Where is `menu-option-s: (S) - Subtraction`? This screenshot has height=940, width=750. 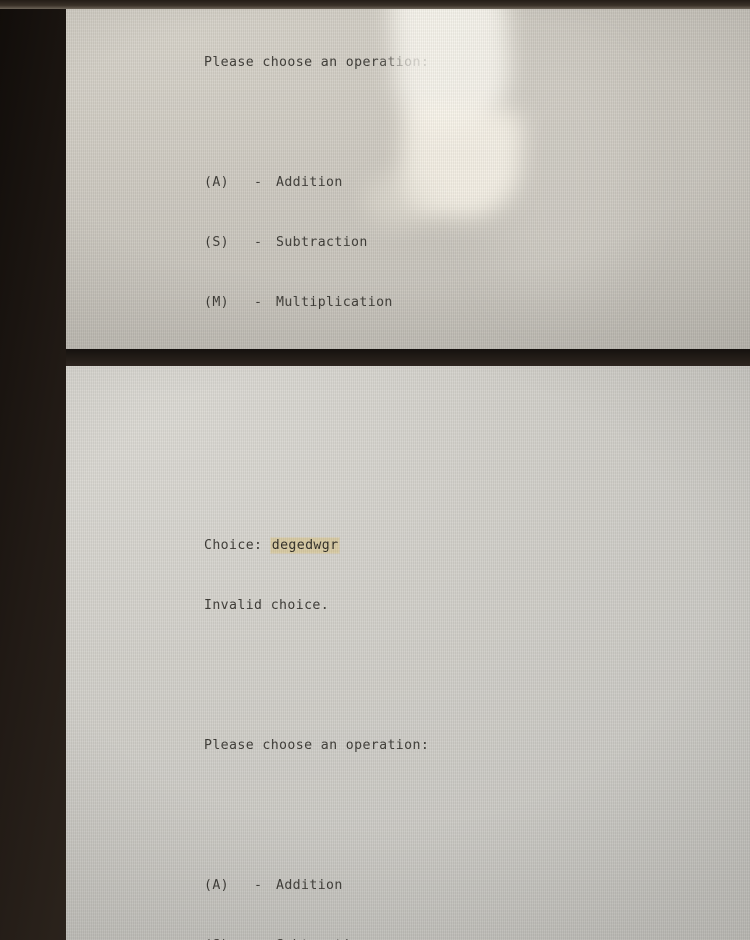 menu-option-s: (S) - Subtraction is located at coordinates (377, 243).